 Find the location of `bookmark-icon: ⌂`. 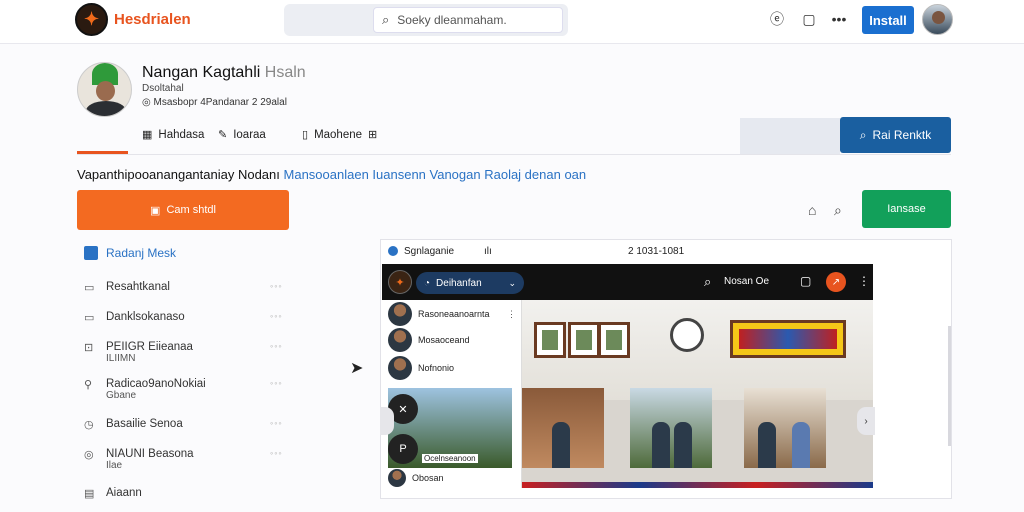

bookmark-icon: ⌂ is located at coordinates (812, 210).